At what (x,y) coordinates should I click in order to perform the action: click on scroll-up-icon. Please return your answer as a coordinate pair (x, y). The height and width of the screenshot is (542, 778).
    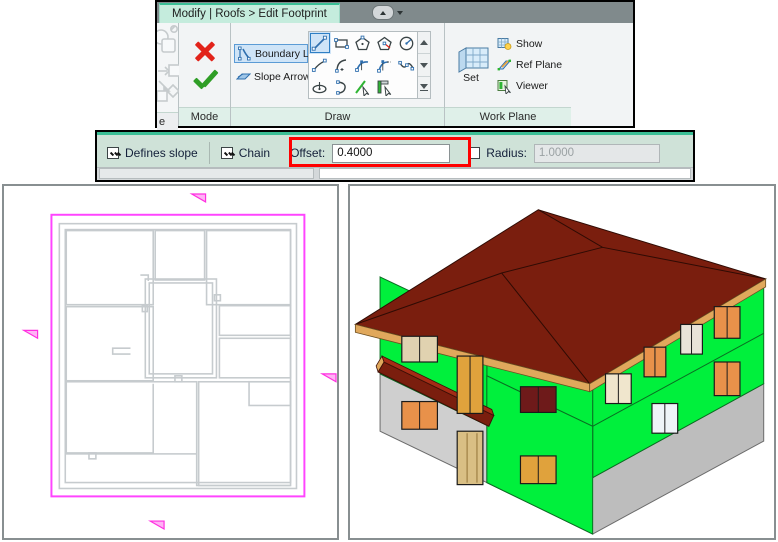
    Looking at the image, I should click on (424, 42).